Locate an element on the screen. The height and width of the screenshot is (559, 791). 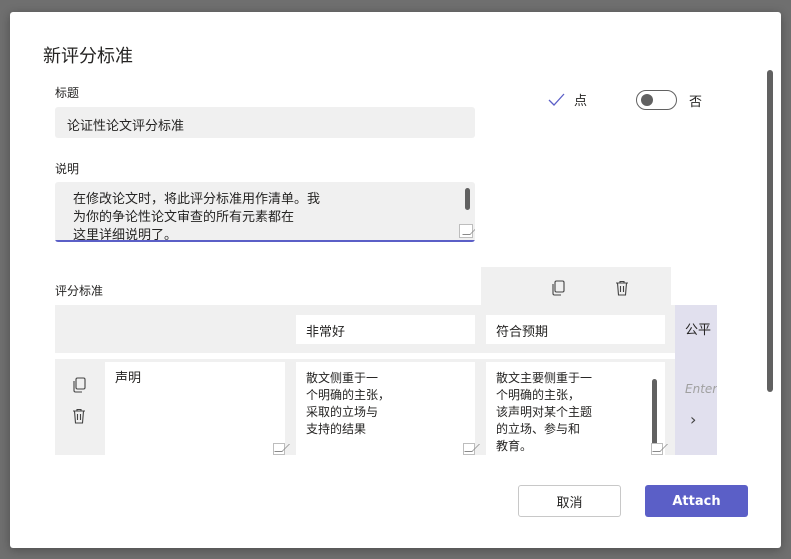
toggle-label: 否 is located at coordinates (696, 102).